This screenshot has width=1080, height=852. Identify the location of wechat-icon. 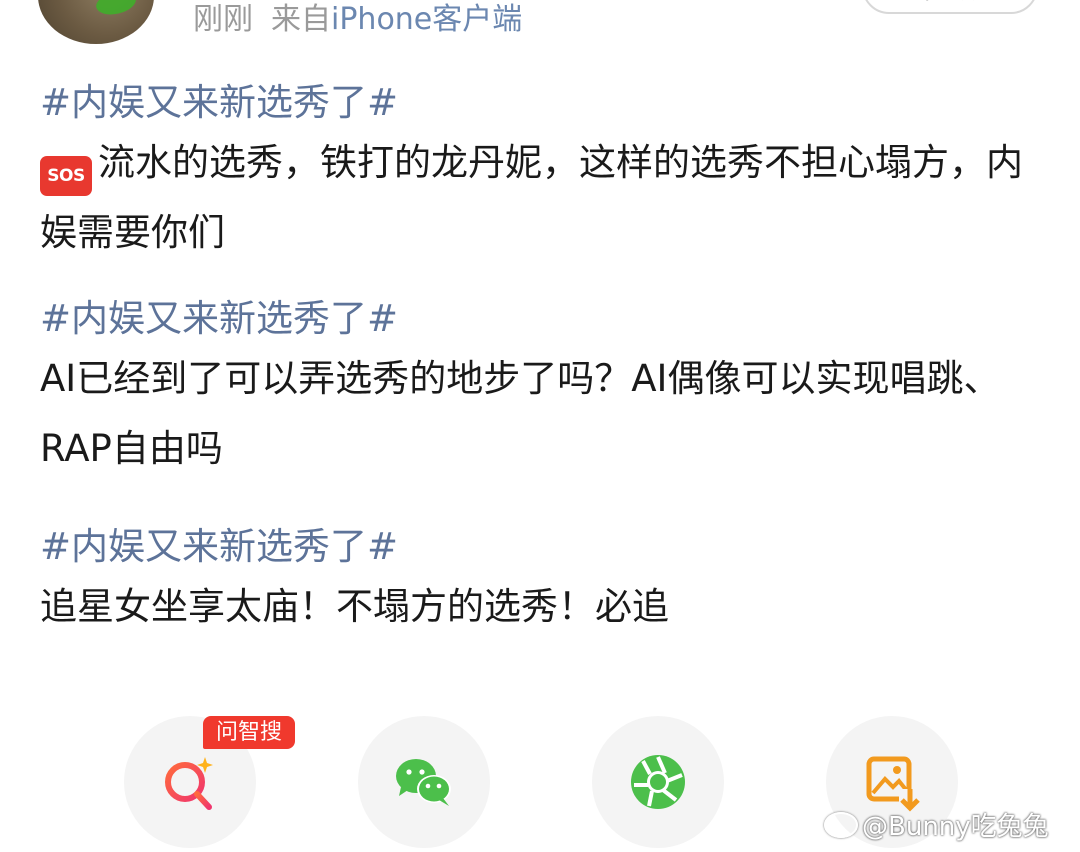
(423, 782).